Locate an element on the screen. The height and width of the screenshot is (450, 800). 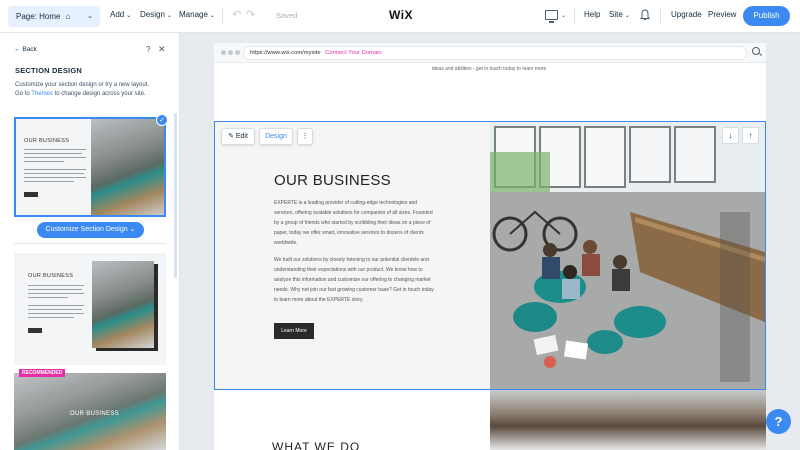
learn-more-button: Learn More is located at coordinates (294, 331).